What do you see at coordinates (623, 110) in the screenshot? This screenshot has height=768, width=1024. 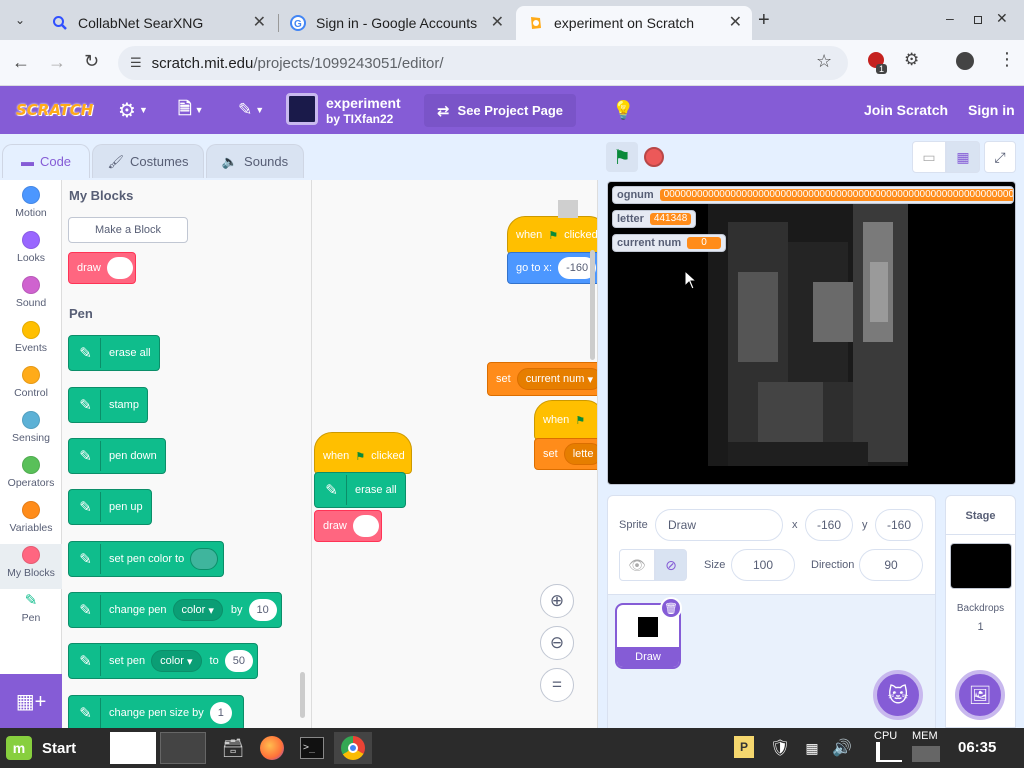 I see `tutorials-lightbulb-icon: 💡` at bounding box center [623, 110].